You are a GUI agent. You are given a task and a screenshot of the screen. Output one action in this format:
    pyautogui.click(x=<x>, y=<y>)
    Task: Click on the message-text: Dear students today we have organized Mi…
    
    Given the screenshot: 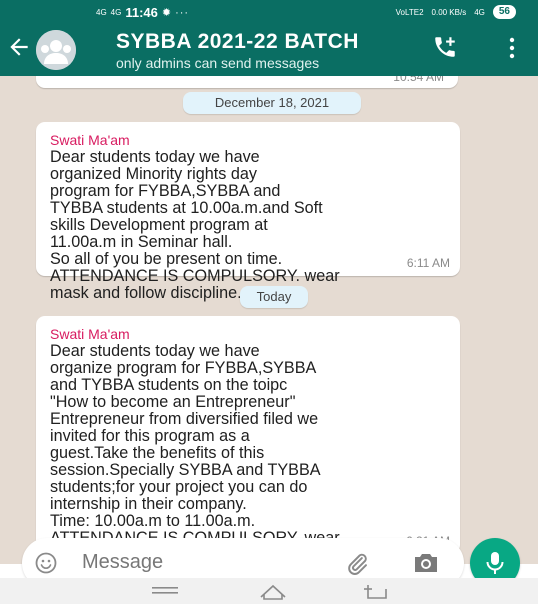 What is the action you would take?
    pyautogui.click(x=195, y=225)
    